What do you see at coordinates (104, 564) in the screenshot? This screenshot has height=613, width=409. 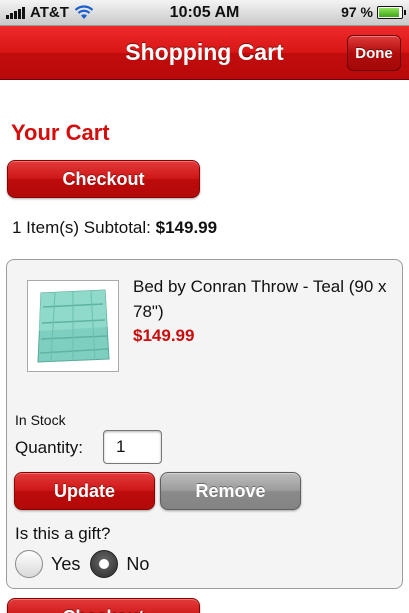 I see `gift-no-radio` at bounding box center [104, 564].